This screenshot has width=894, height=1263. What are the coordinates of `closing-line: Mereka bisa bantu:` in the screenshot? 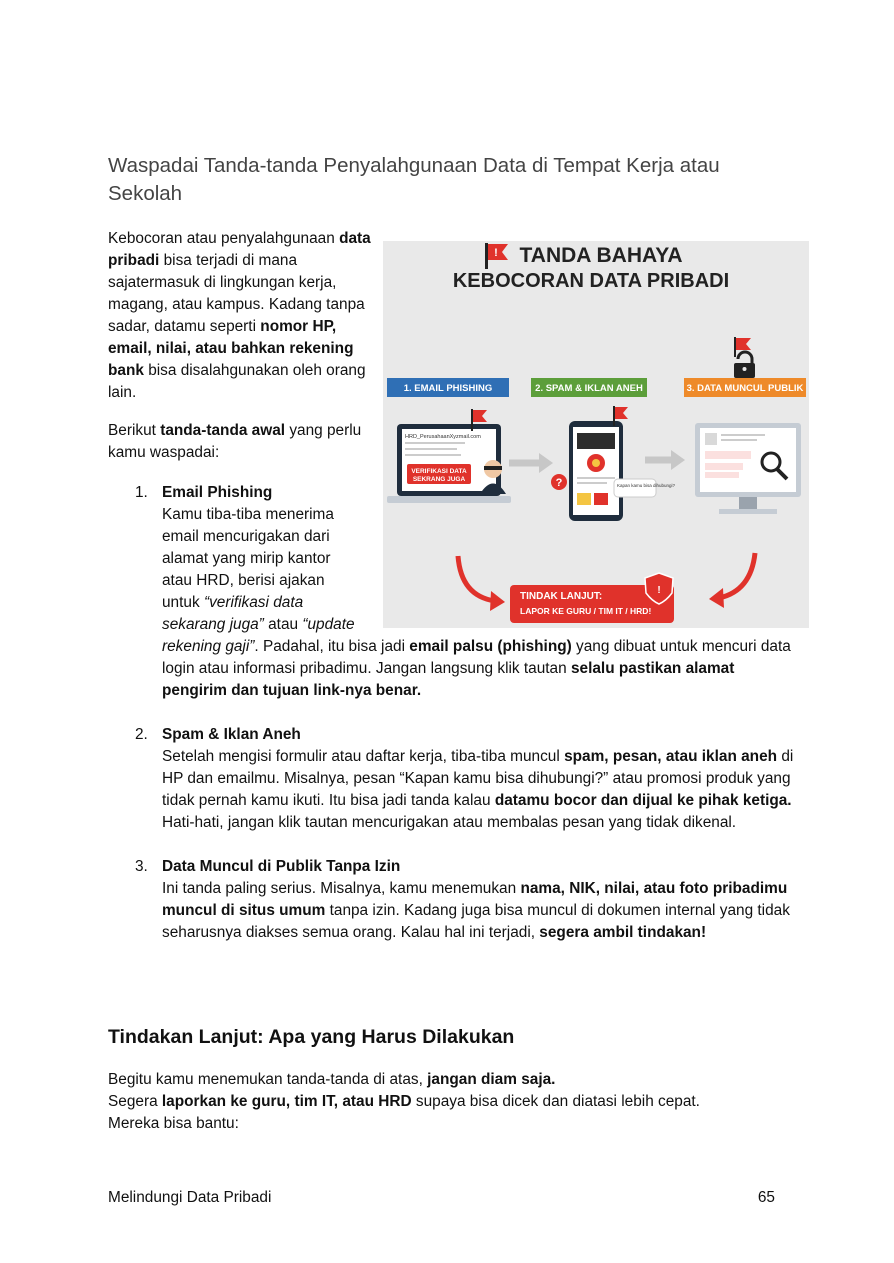 It's located at (173, 1123).